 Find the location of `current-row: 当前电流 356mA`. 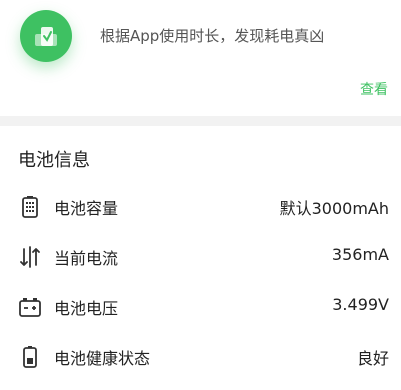

current-row: 当前电流 356mA is located at coordinates (200, 257).